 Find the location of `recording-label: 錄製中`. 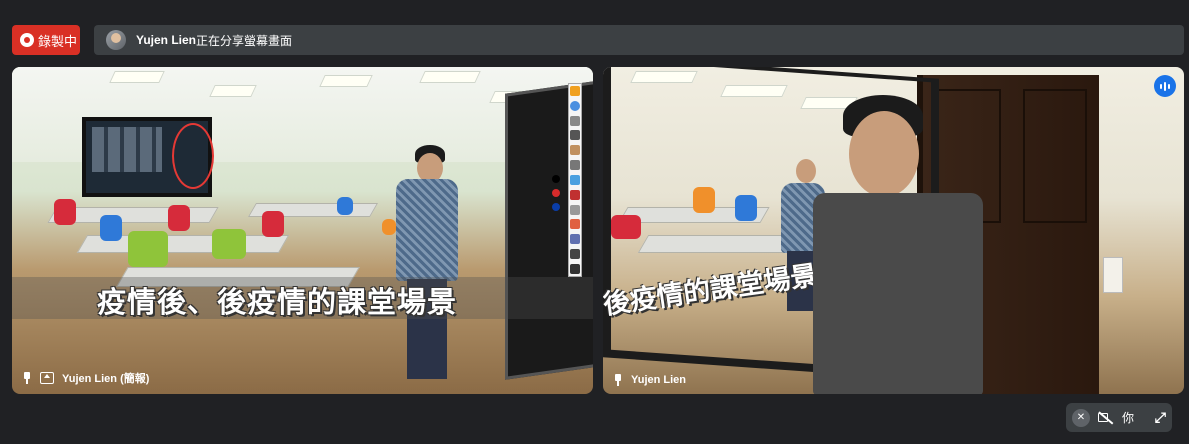

recording-label: 錄製中 is located at coordinates (58, 41).